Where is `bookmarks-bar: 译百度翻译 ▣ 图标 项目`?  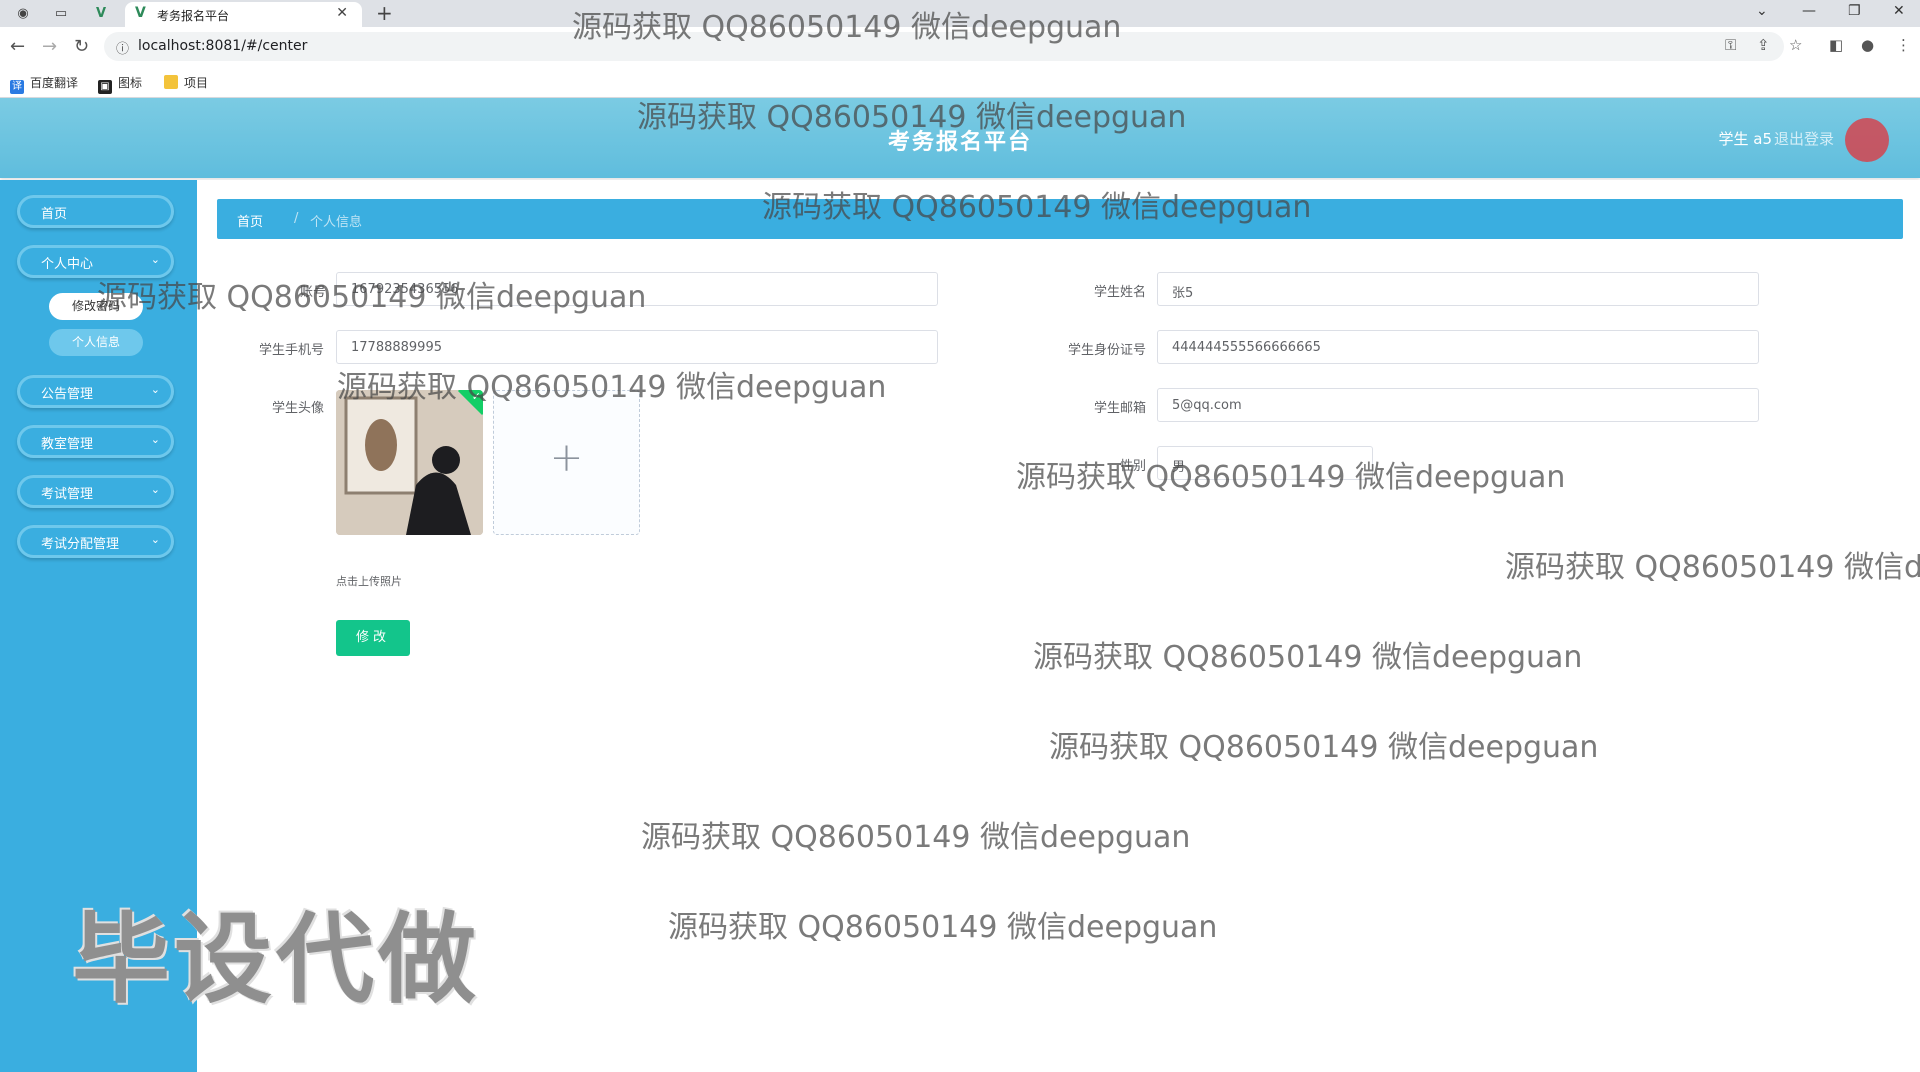
bookmarks-bar: 译百度翻译 ▣ 图标 项目 is located at coordinates (960, 82).